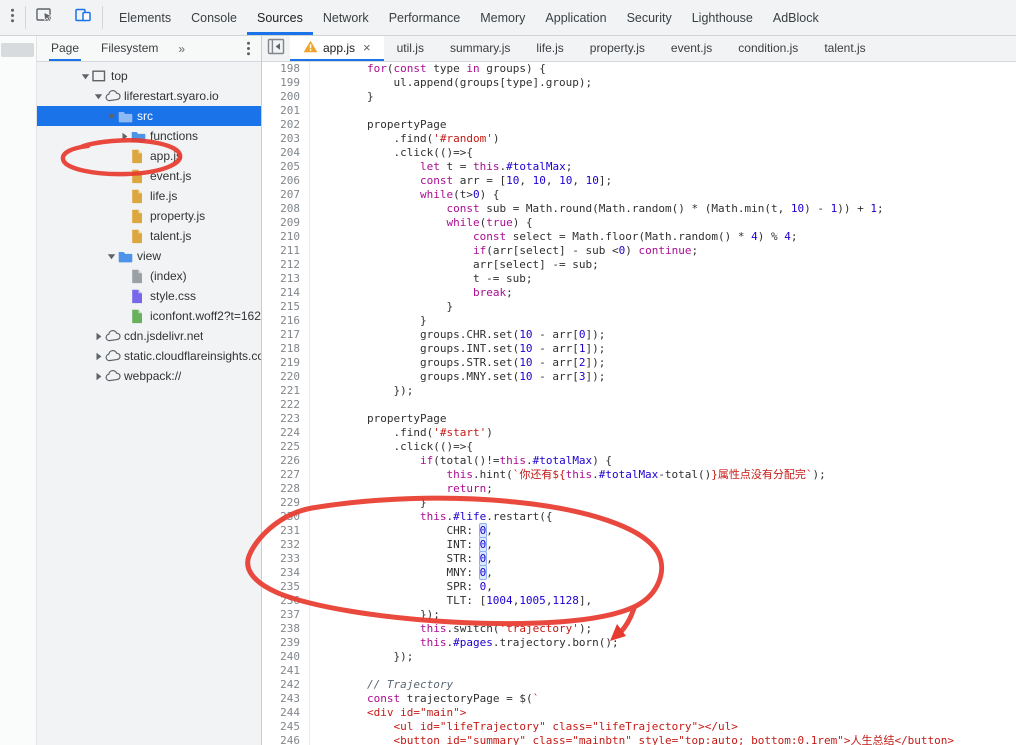 The image size is (1016, 745). What do you see at coordinates (768, 48) in the screenshot?
I see `editor-tab-condition-js: condition.js` at bounding box center [768, 48].